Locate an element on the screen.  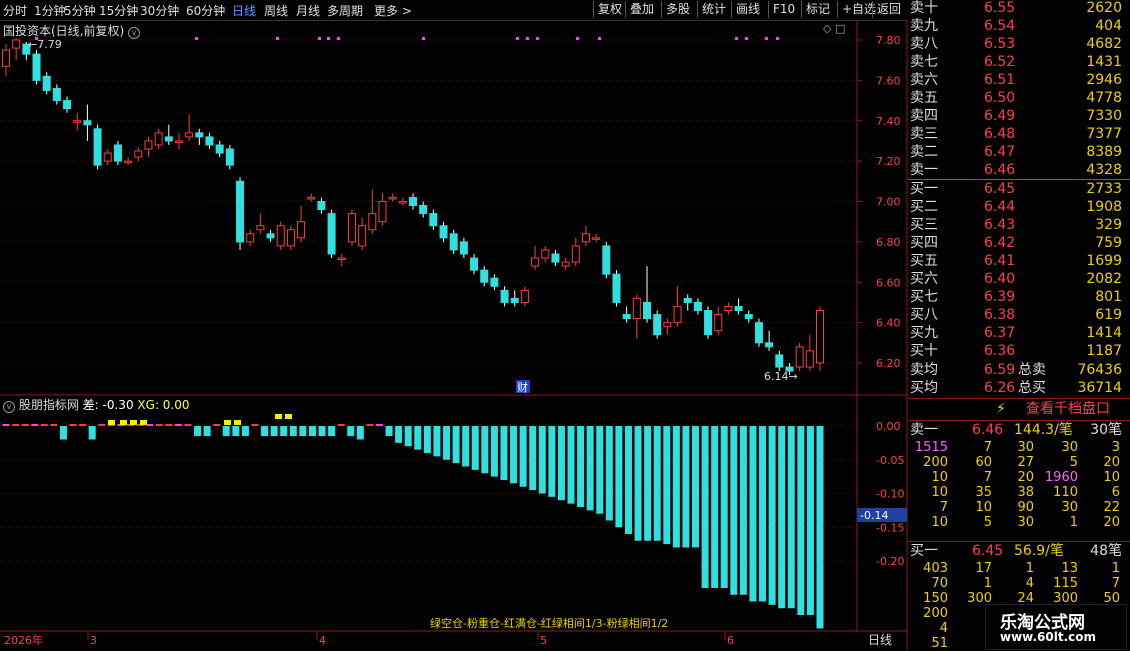
month-label: 6 is located at coordinates (730, 640).